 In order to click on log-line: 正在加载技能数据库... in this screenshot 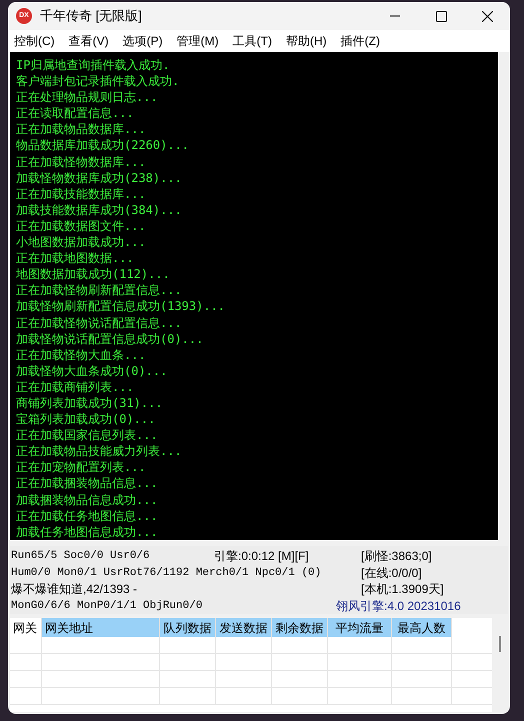, I will do `click(81, 194)`.